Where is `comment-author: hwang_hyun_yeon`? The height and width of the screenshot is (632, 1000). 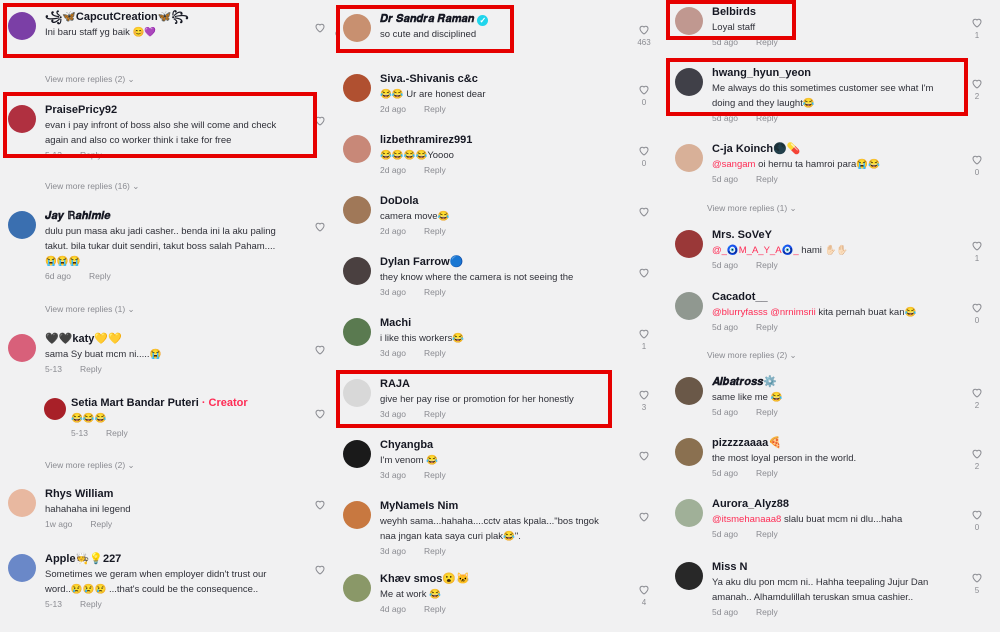
comment-author: hwang_hyun_yeon is located at coordinates (830, 73).